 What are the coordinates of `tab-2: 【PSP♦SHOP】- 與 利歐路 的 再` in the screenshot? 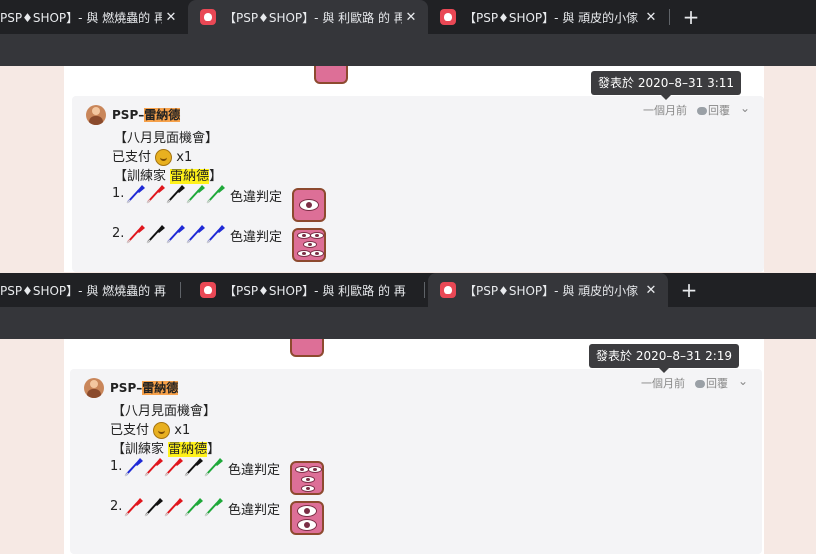 It's located at (307, 290).